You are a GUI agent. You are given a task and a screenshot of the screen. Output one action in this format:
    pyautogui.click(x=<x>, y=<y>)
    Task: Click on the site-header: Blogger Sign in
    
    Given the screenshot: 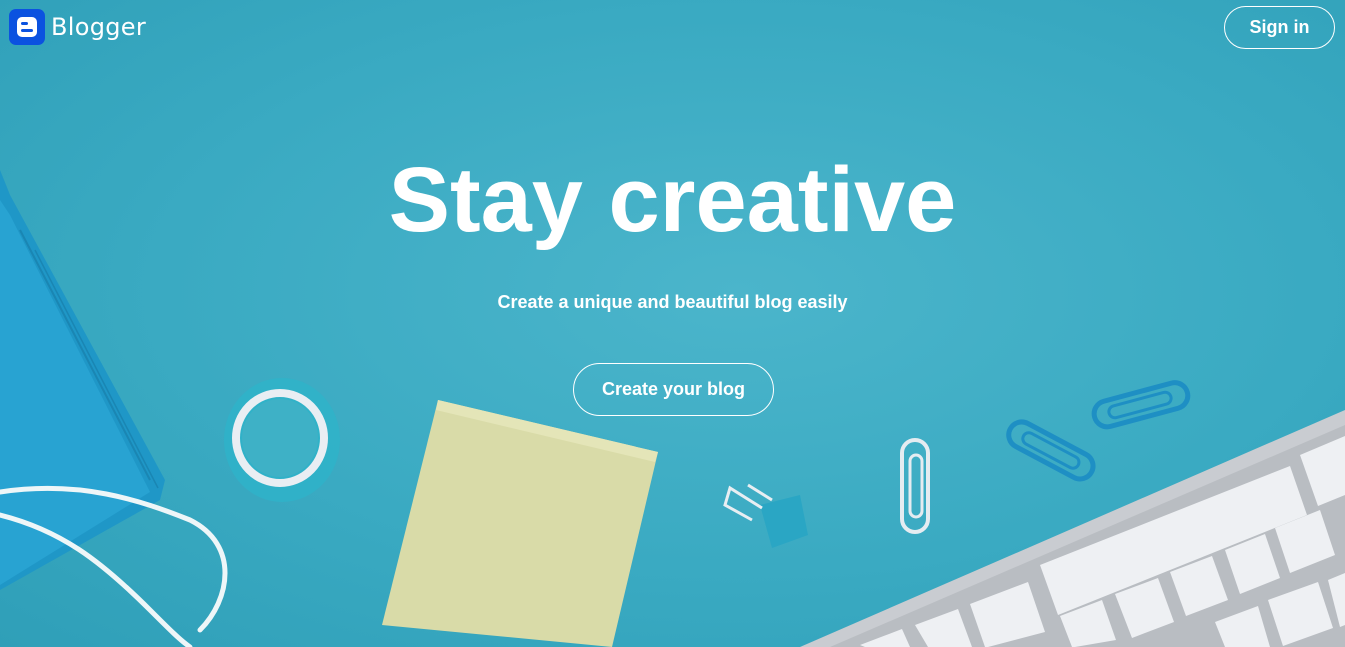 What is the action you would take?
    pyautogui.click(x=672, y=28)
    